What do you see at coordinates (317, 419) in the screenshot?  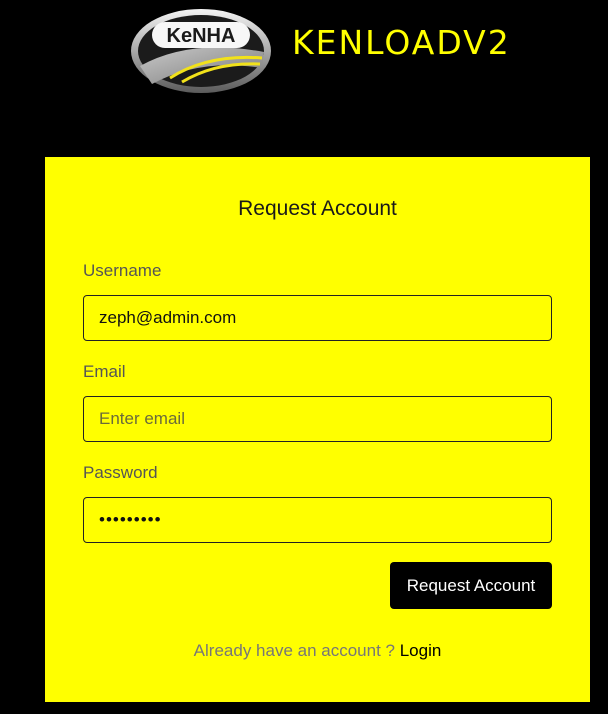 I see `email-input` at bounding box center [317, 419].